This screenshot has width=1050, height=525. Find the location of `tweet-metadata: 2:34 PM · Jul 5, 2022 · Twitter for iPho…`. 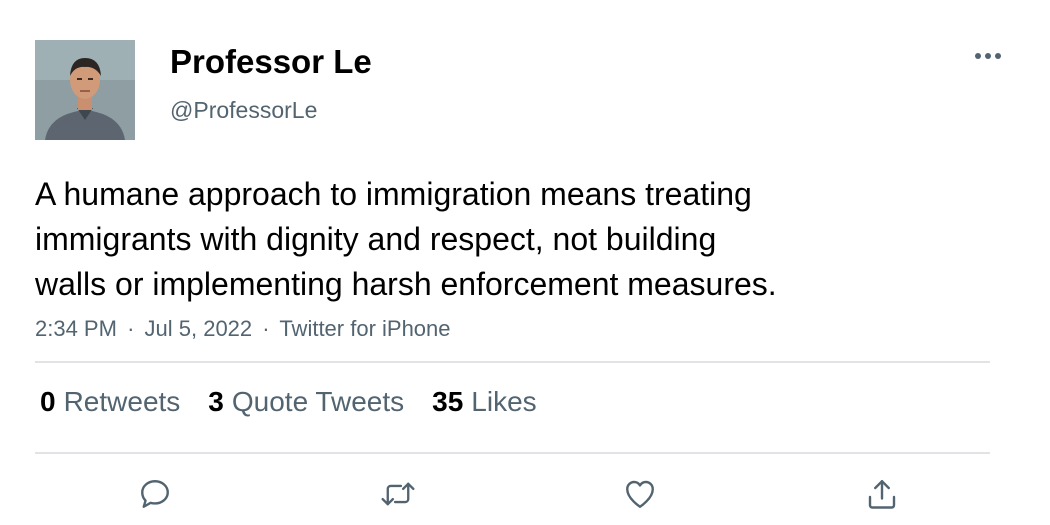

tweet-metadata: 2:34 PM · Jul 5, 2022 · Twitter for iPho… is located at coordinates (243, 329).